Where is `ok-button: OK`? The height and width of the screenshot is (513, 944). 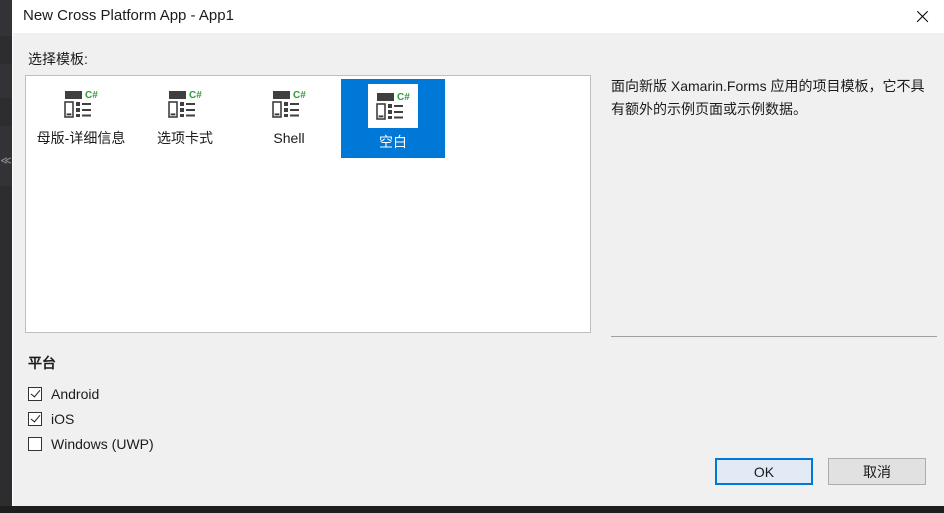
ok-button: OK is located at coordinates (764, 471).